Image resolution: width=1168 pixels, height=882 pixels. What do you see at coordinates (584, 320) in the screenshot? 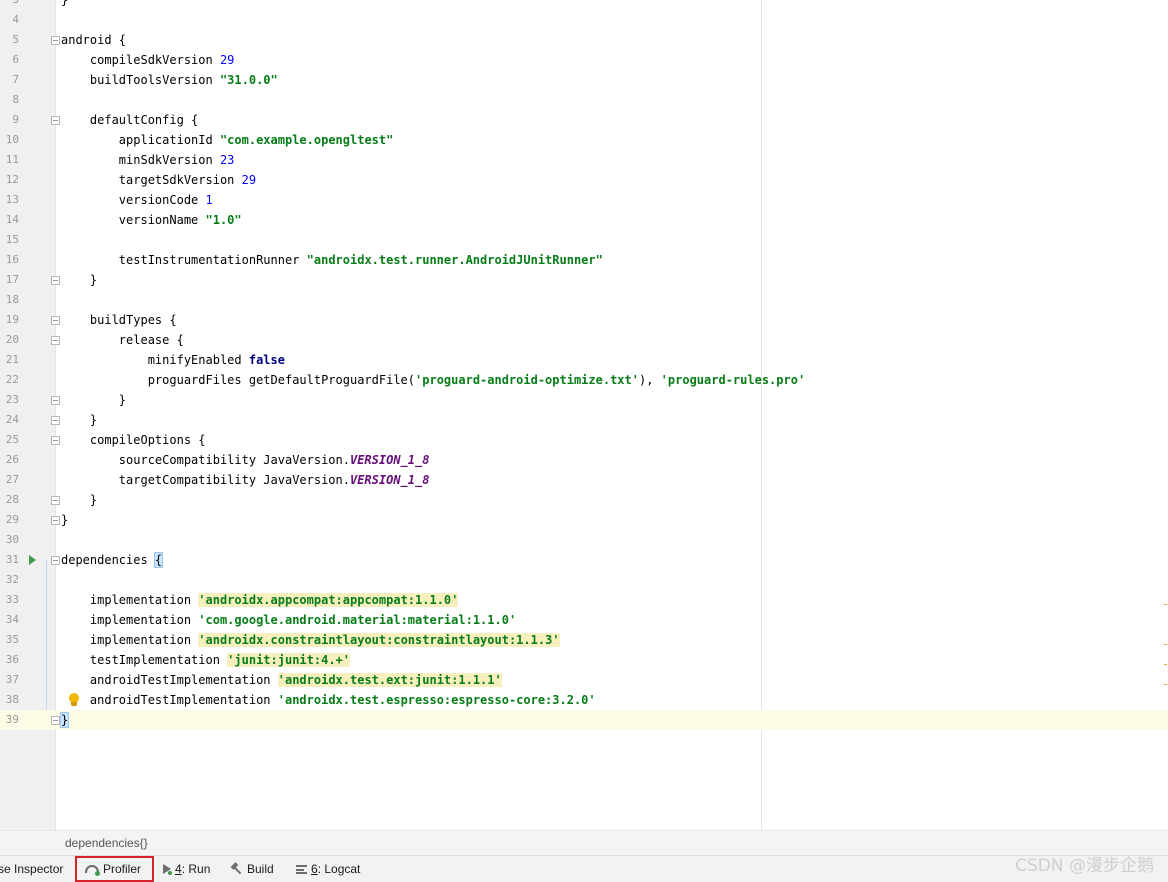
I see `code-line: 19 buildTypes {` at bounding box center [584, 320].